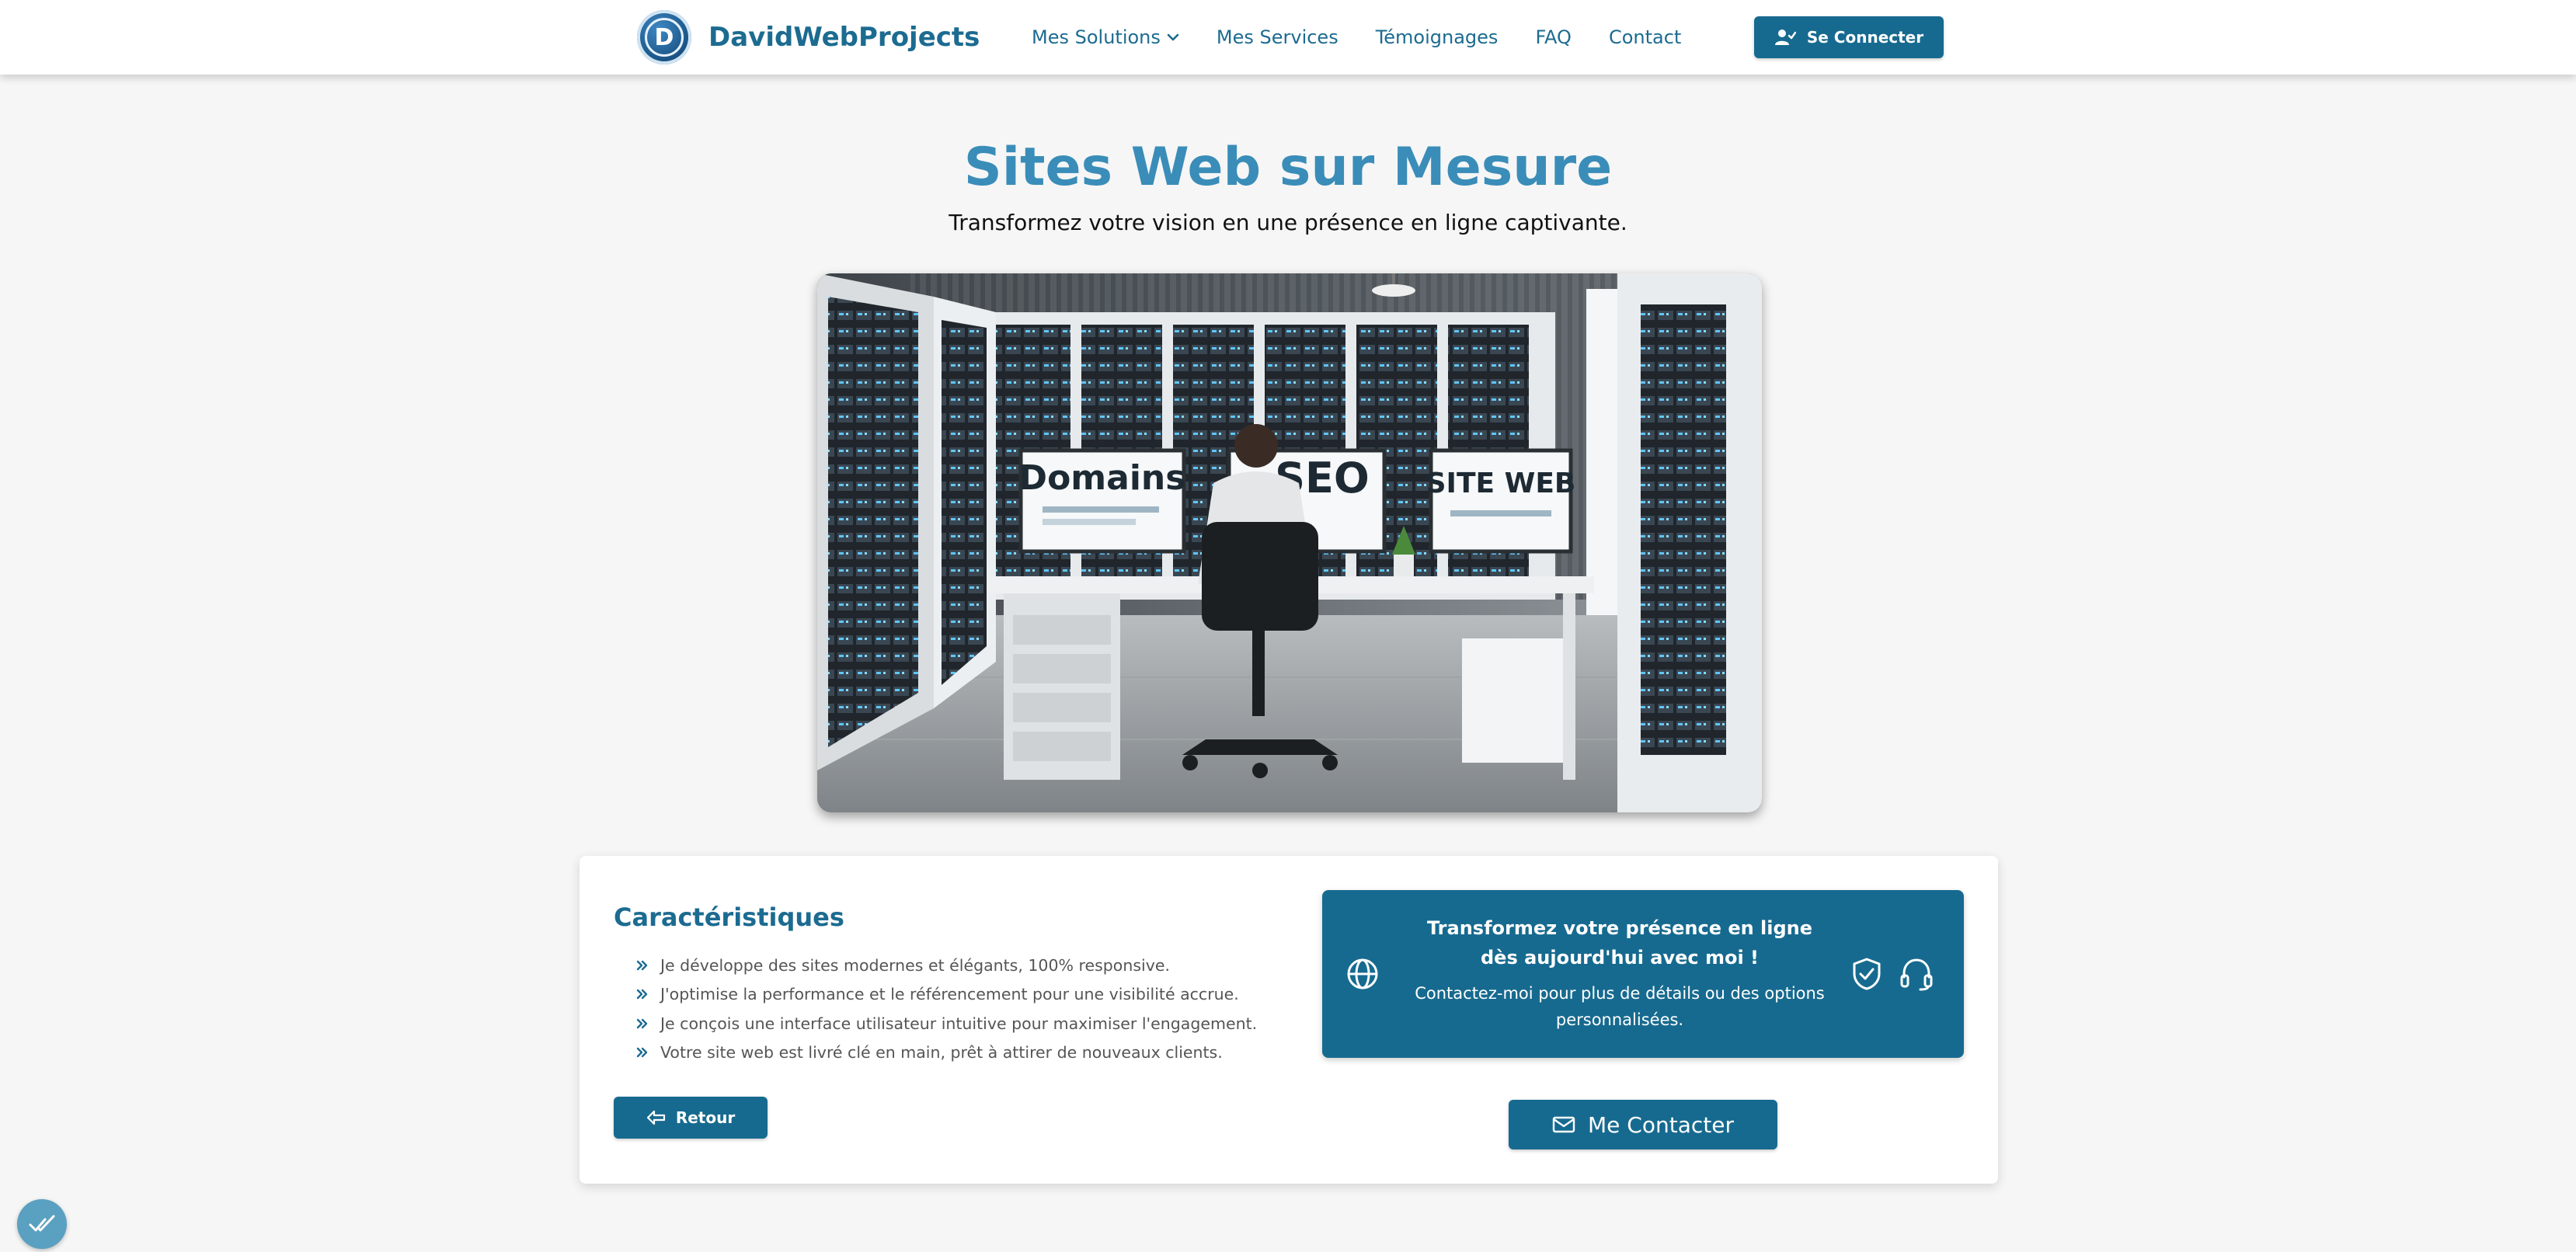 The width and height of the screenshot is (2576, 1252). I want to click on check-double-icon, so click(42, 1223).